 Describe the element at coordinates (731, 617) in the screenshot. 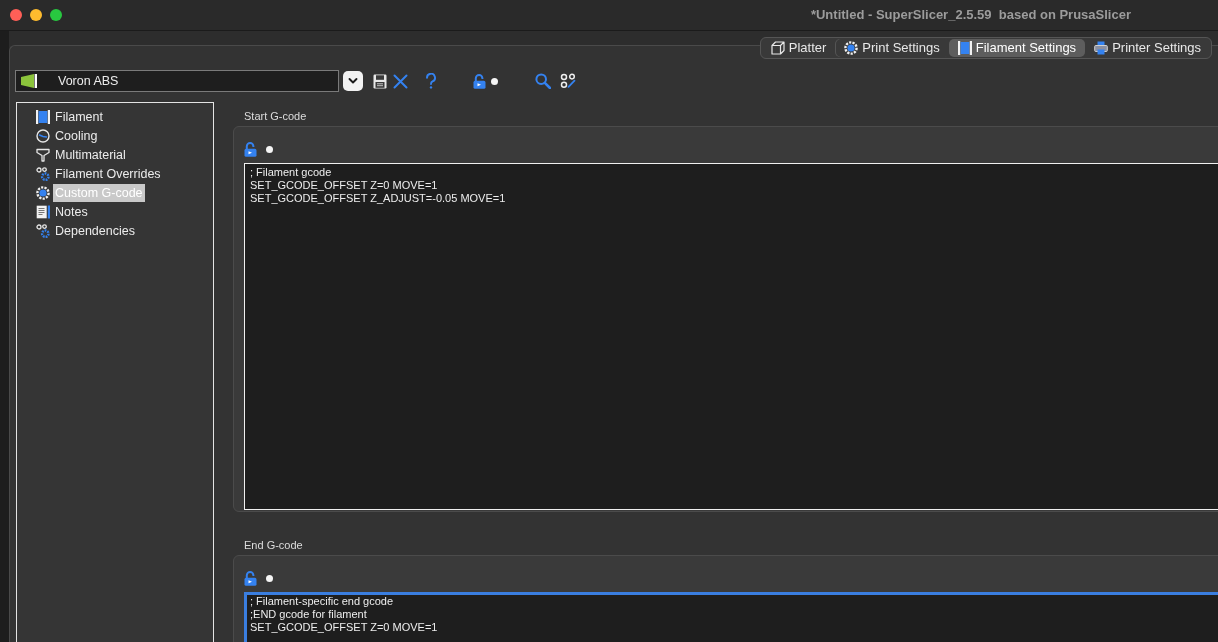

I see `gcode-editor-field: ; Filament-specific end gcode ;END gcode for filament SET_GCODE_OFFSET Z=0 MOVE=1` at that location.